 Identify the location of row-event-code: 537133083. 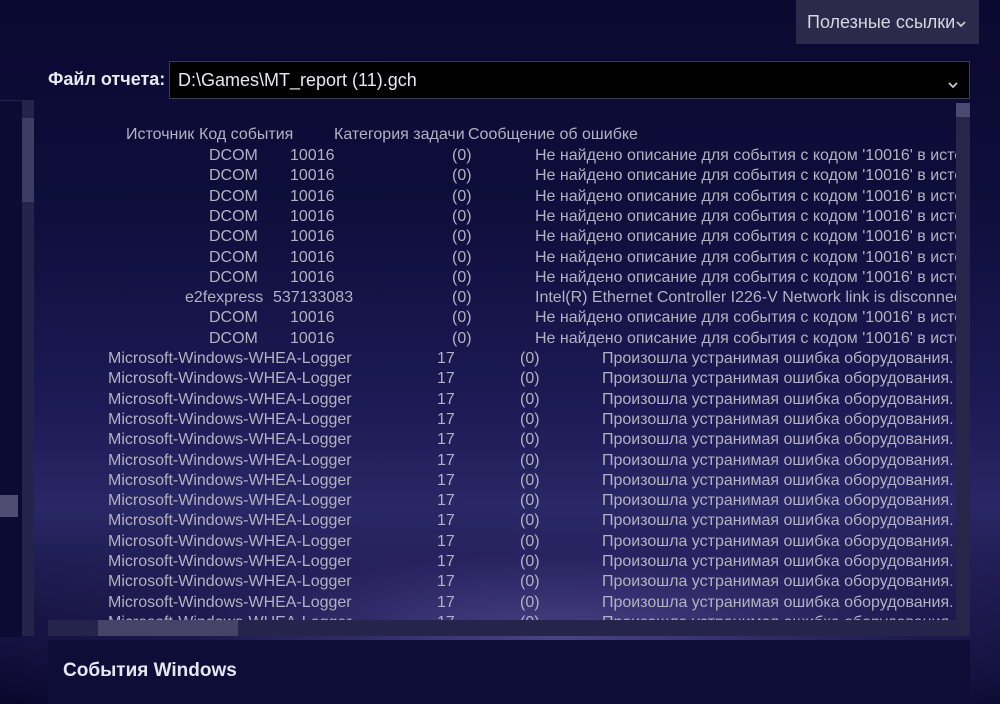
(313, 298).